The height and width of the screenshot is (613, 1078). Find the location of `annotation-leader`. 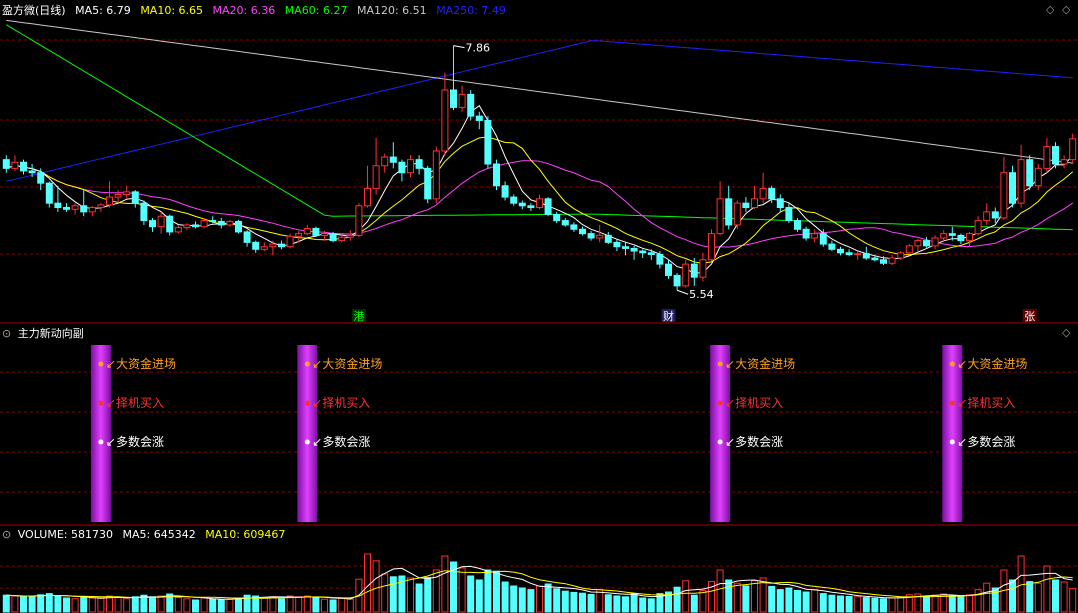

annotation-leader is located at coordinates (682, 292).